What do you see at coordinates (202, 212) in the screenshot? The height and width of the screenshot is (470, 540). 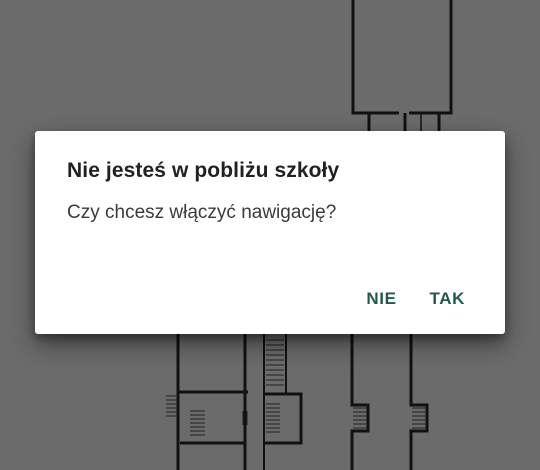 I see `dialog-message: Czy chcesz włączyć nawigację?` at bounding box center [202, 212].